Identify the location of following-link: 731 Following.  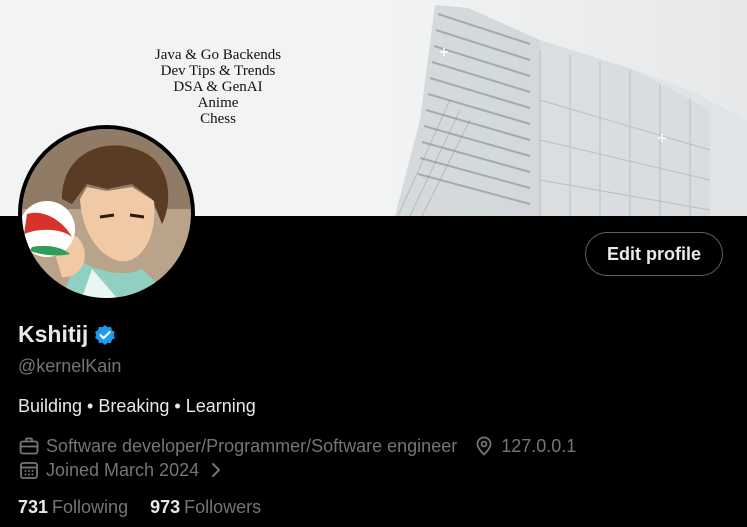
(73, 507).